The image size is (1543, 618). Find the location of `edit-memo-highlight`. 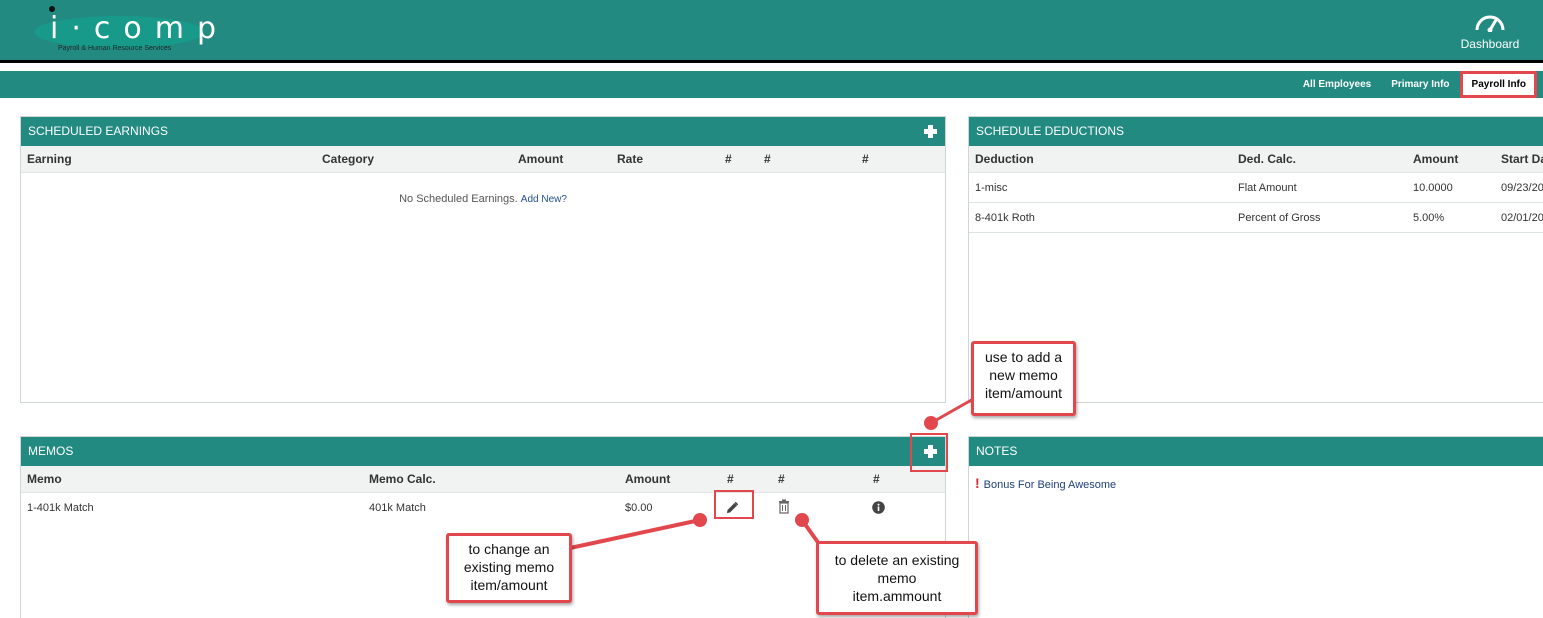

edit-memo-highlight is located at coordinates (734, 504).